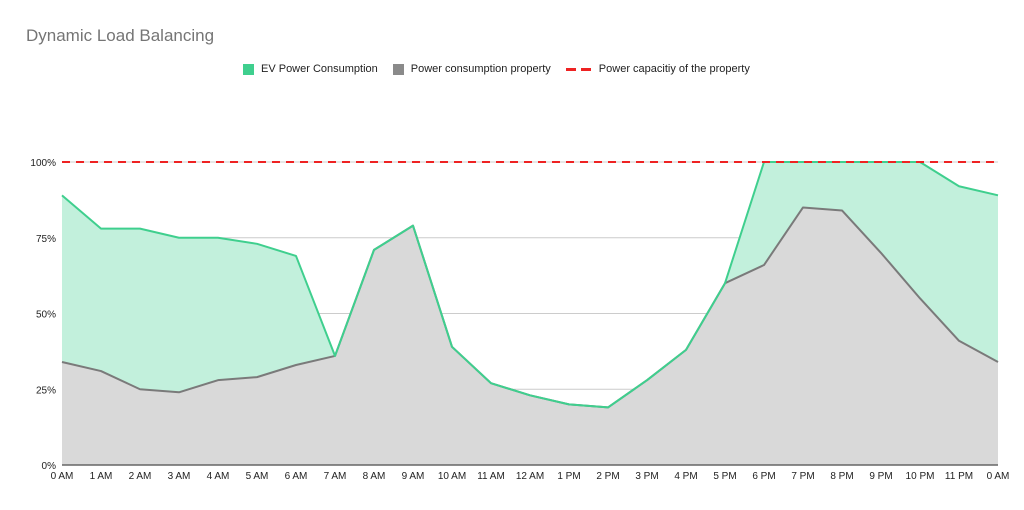 Image resolution: width=1024 pixels, height=510 pixels. What do you see at coordinates (920, 476) in the screenshot?
I see `x-tick-label: 10 PM` at bounding box center [920, 476].